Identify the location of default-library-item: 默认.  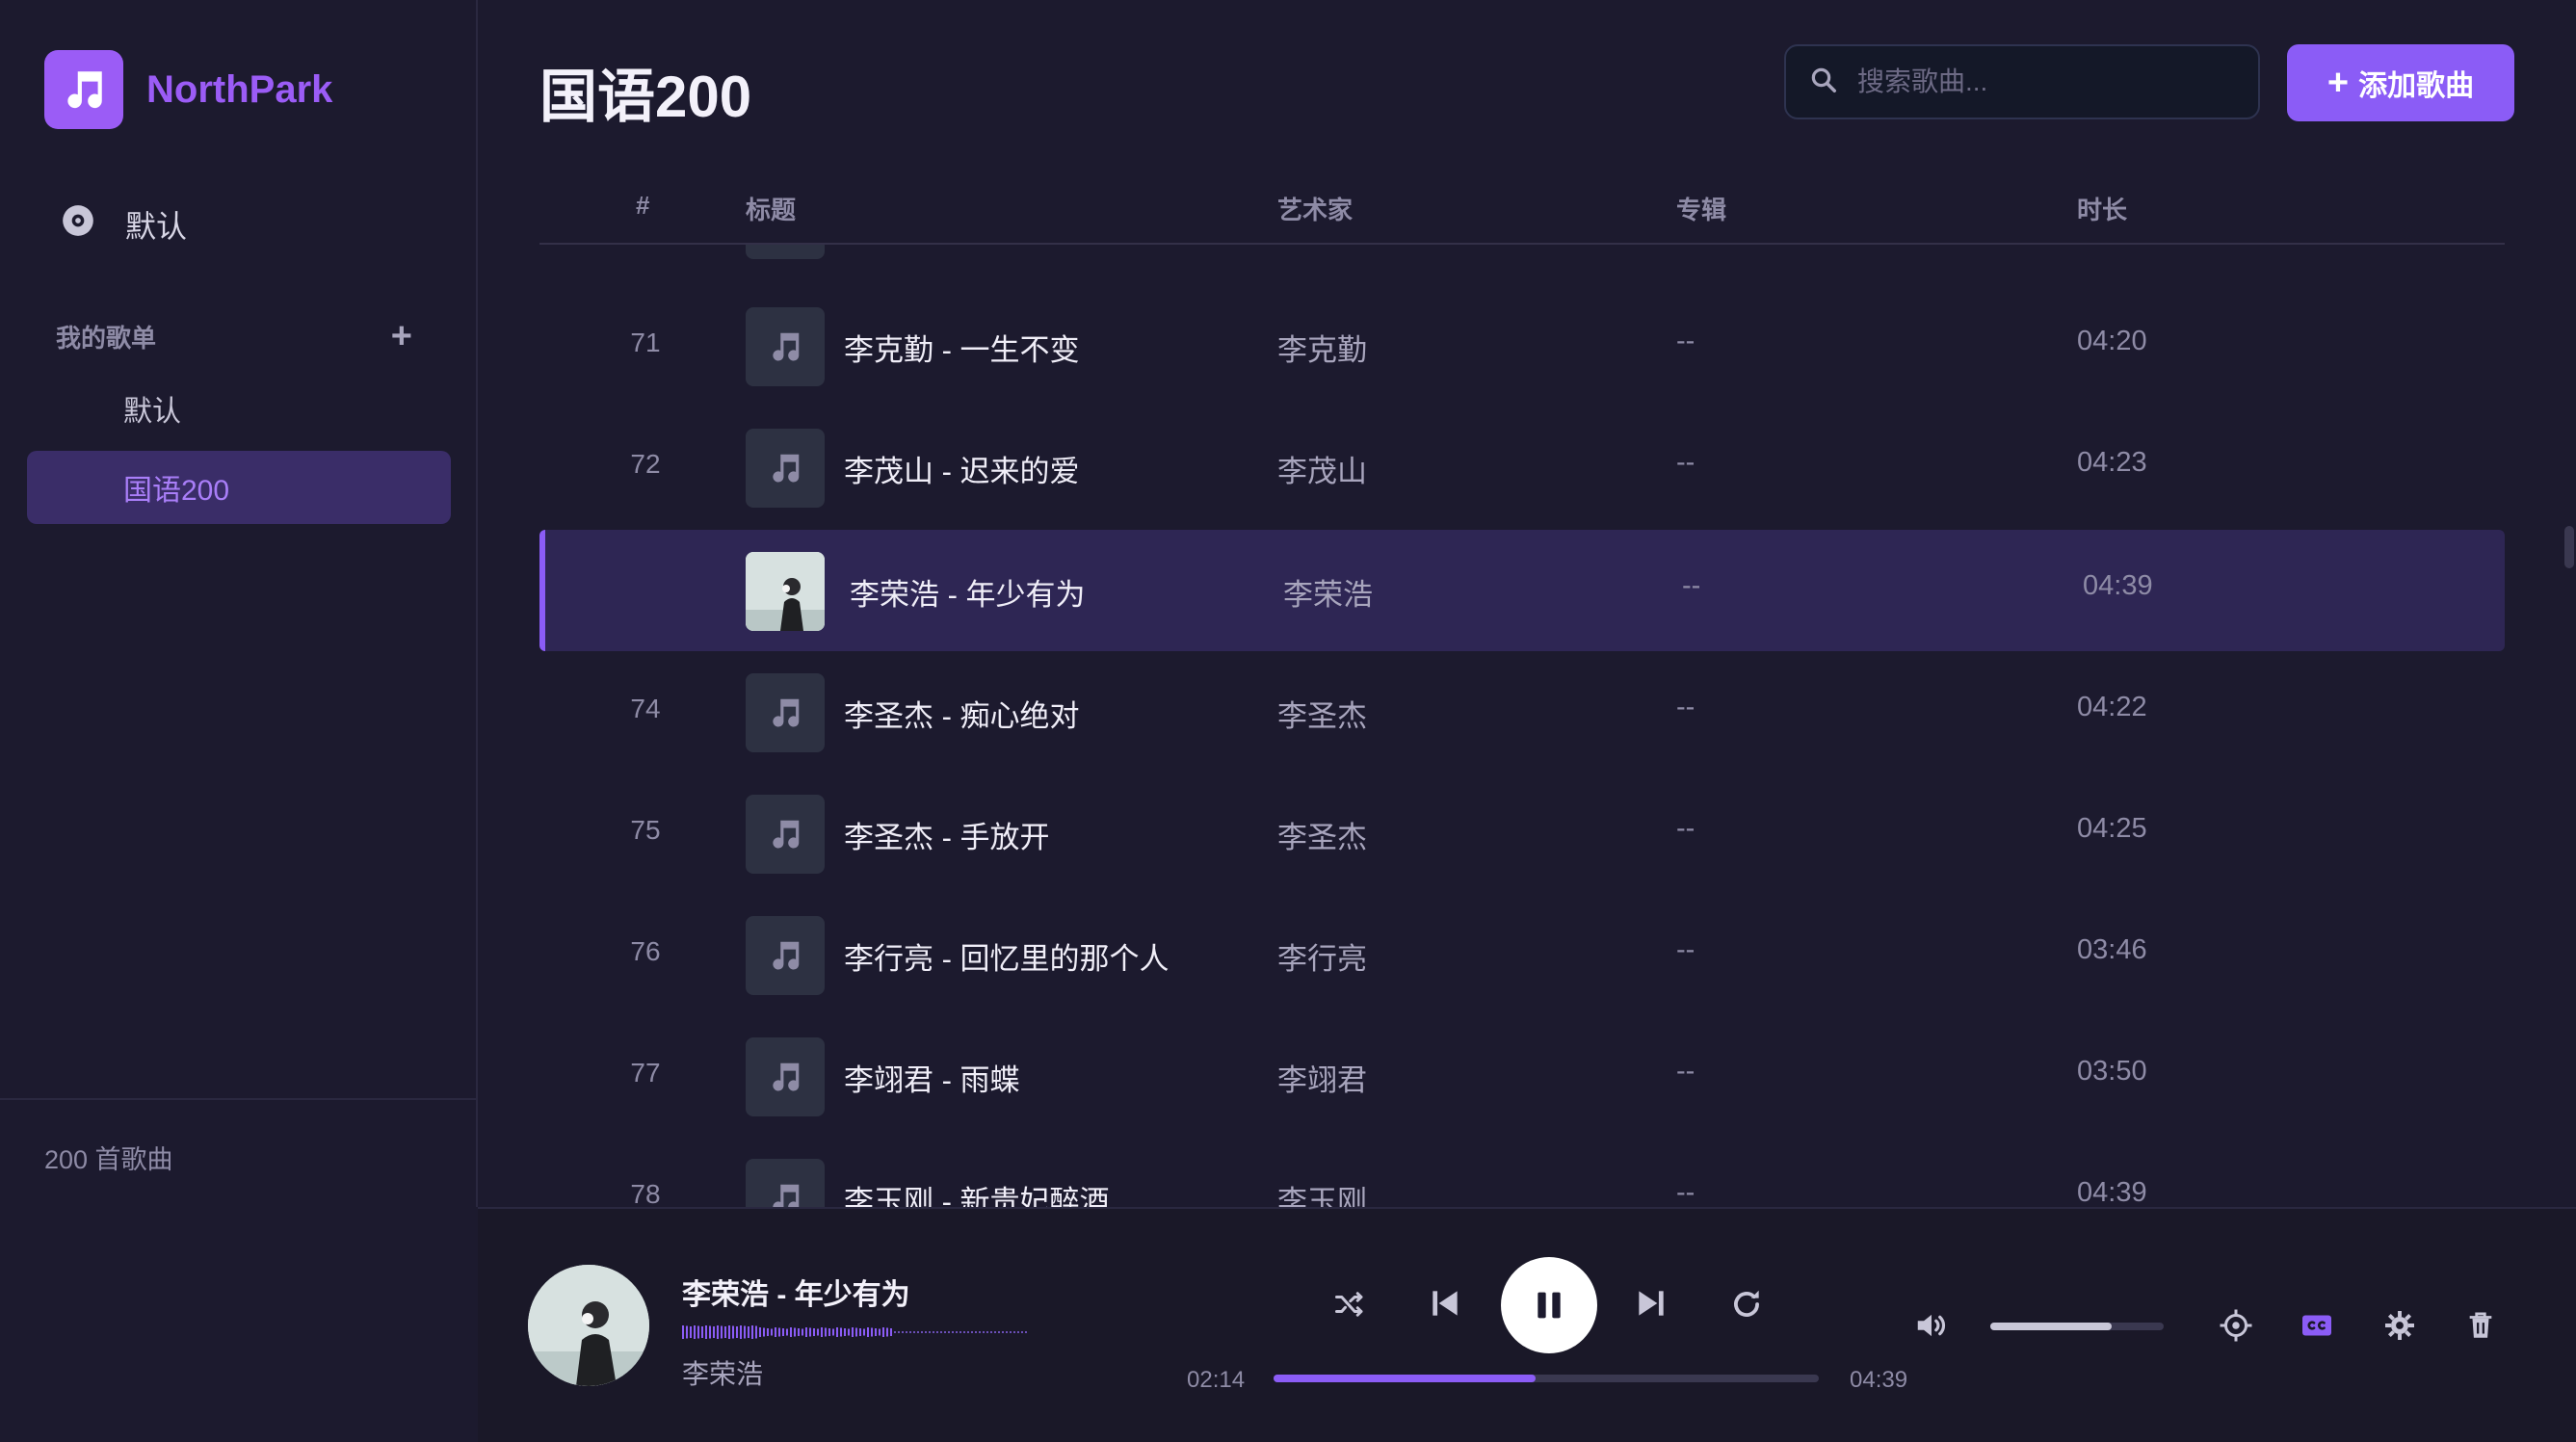
(124, 224).